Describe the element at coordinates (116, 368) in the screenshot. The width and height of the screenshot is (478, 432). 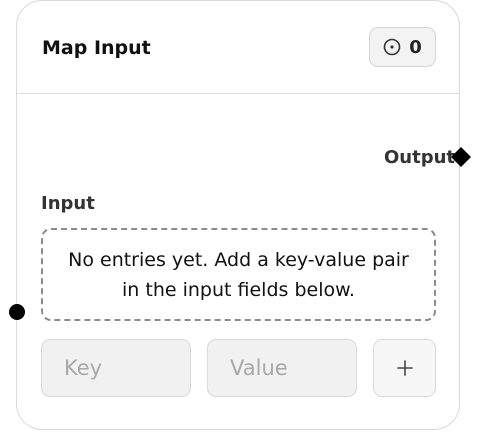
I see `key-input` at that location.